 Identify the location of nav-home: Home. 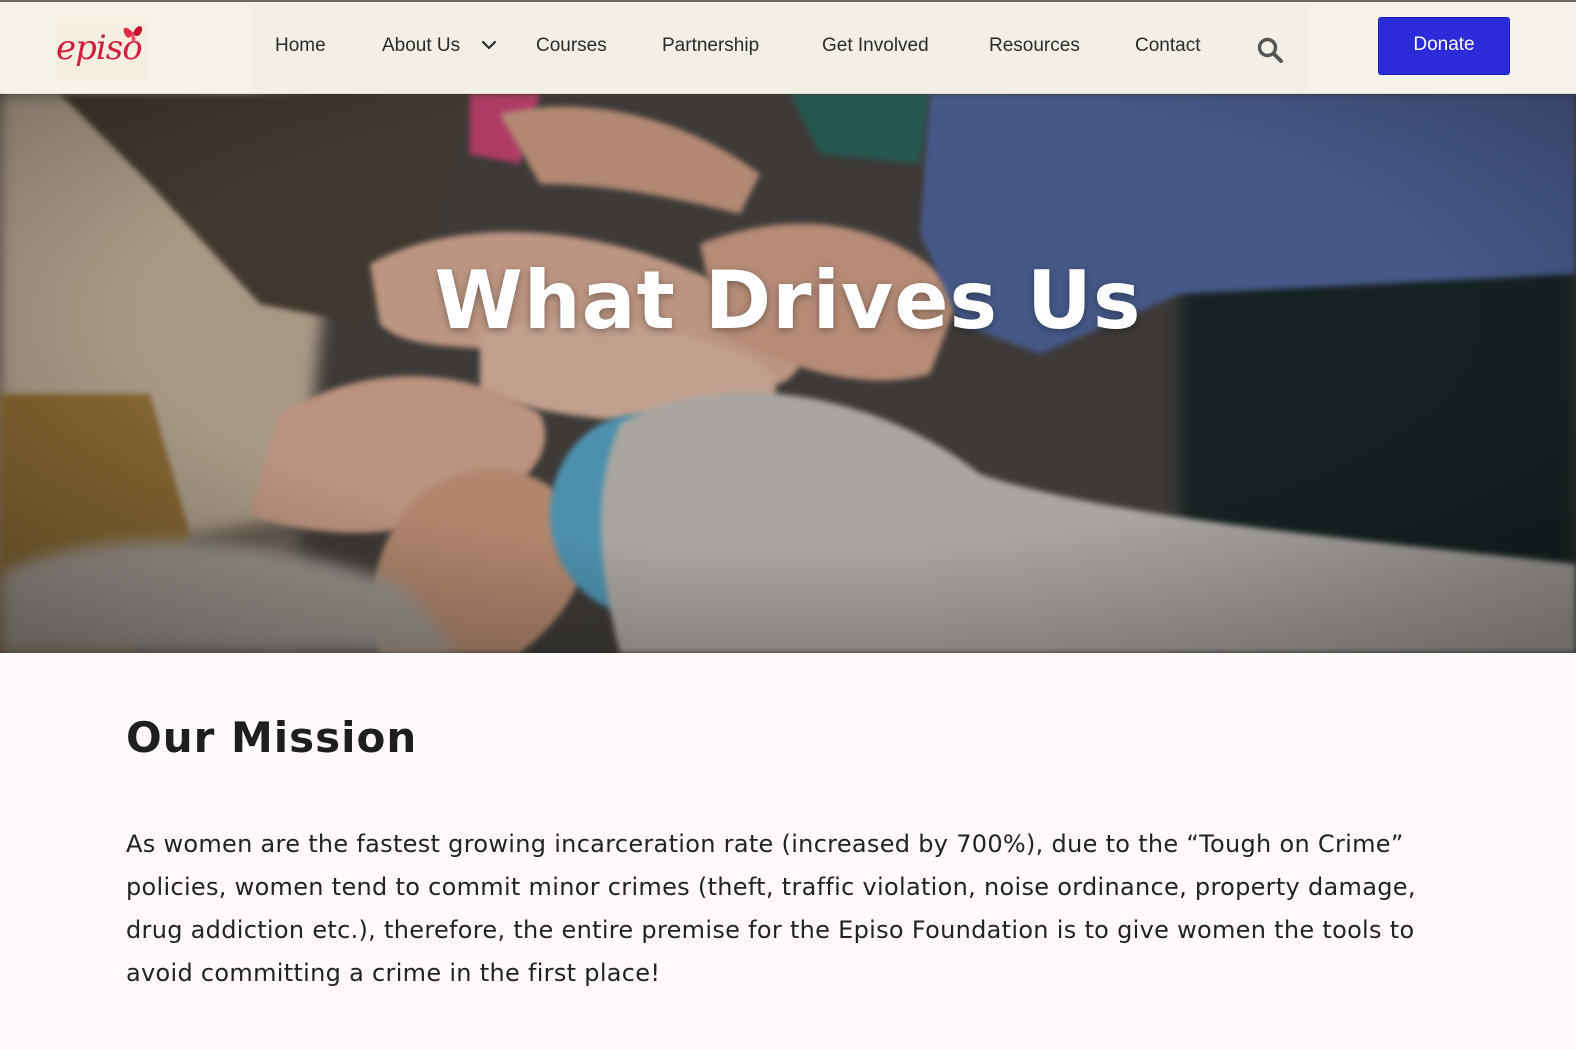
(300, 46).